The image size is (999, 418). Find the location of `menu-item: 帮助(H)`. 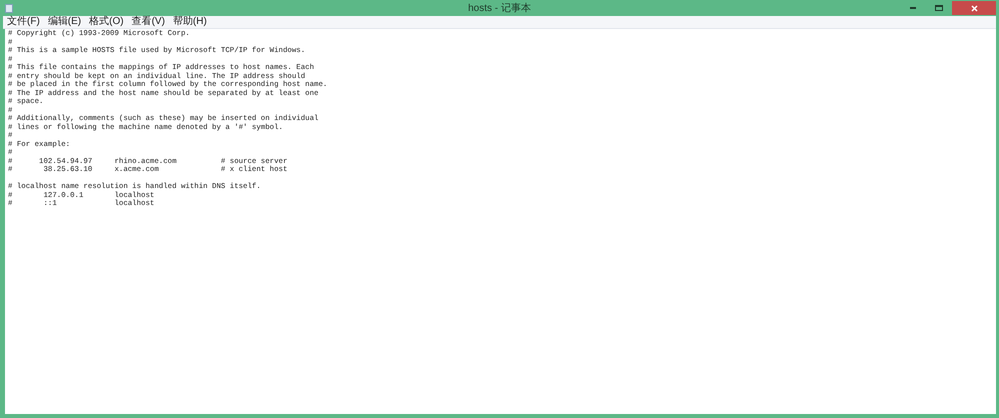

menu-item: 帮助(H) is located at coordinates (189, 22).